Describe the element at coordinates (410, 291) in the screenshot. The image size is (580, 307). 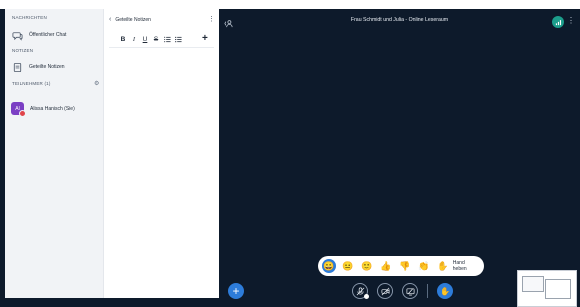
I see `screen-share-button` at that location.